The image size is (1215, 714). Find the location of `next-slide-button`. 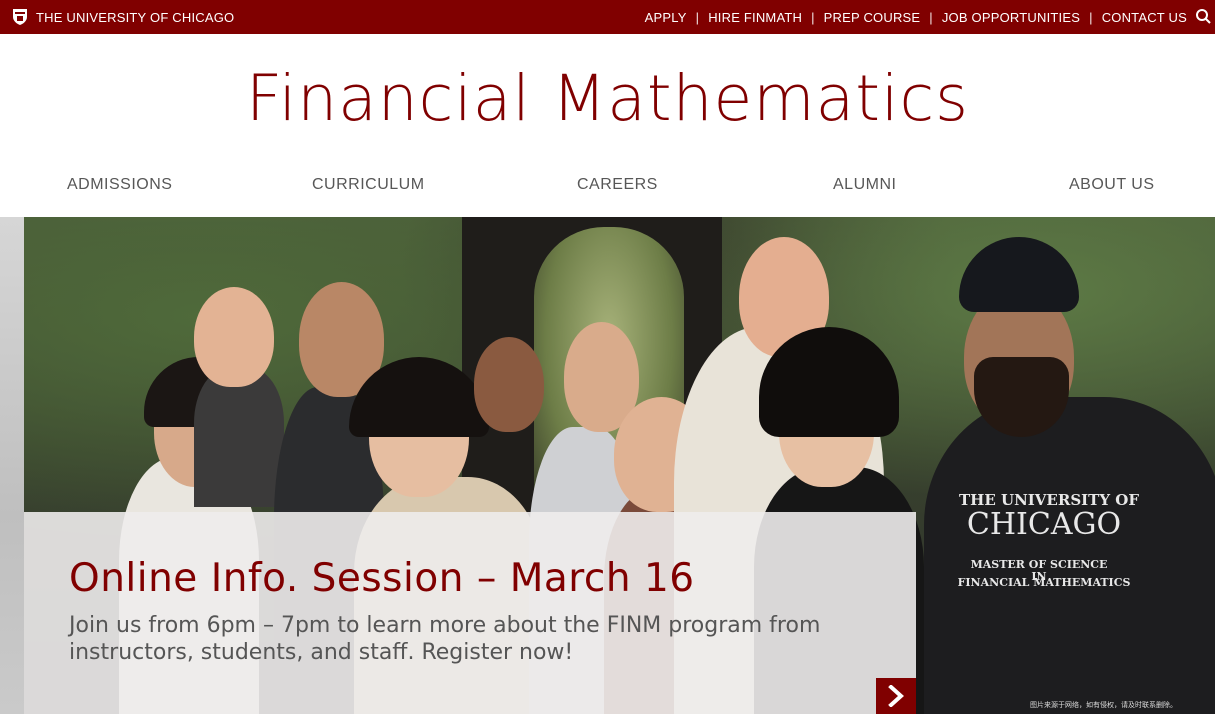

next-slide-button is located at coordinates (896, 696).